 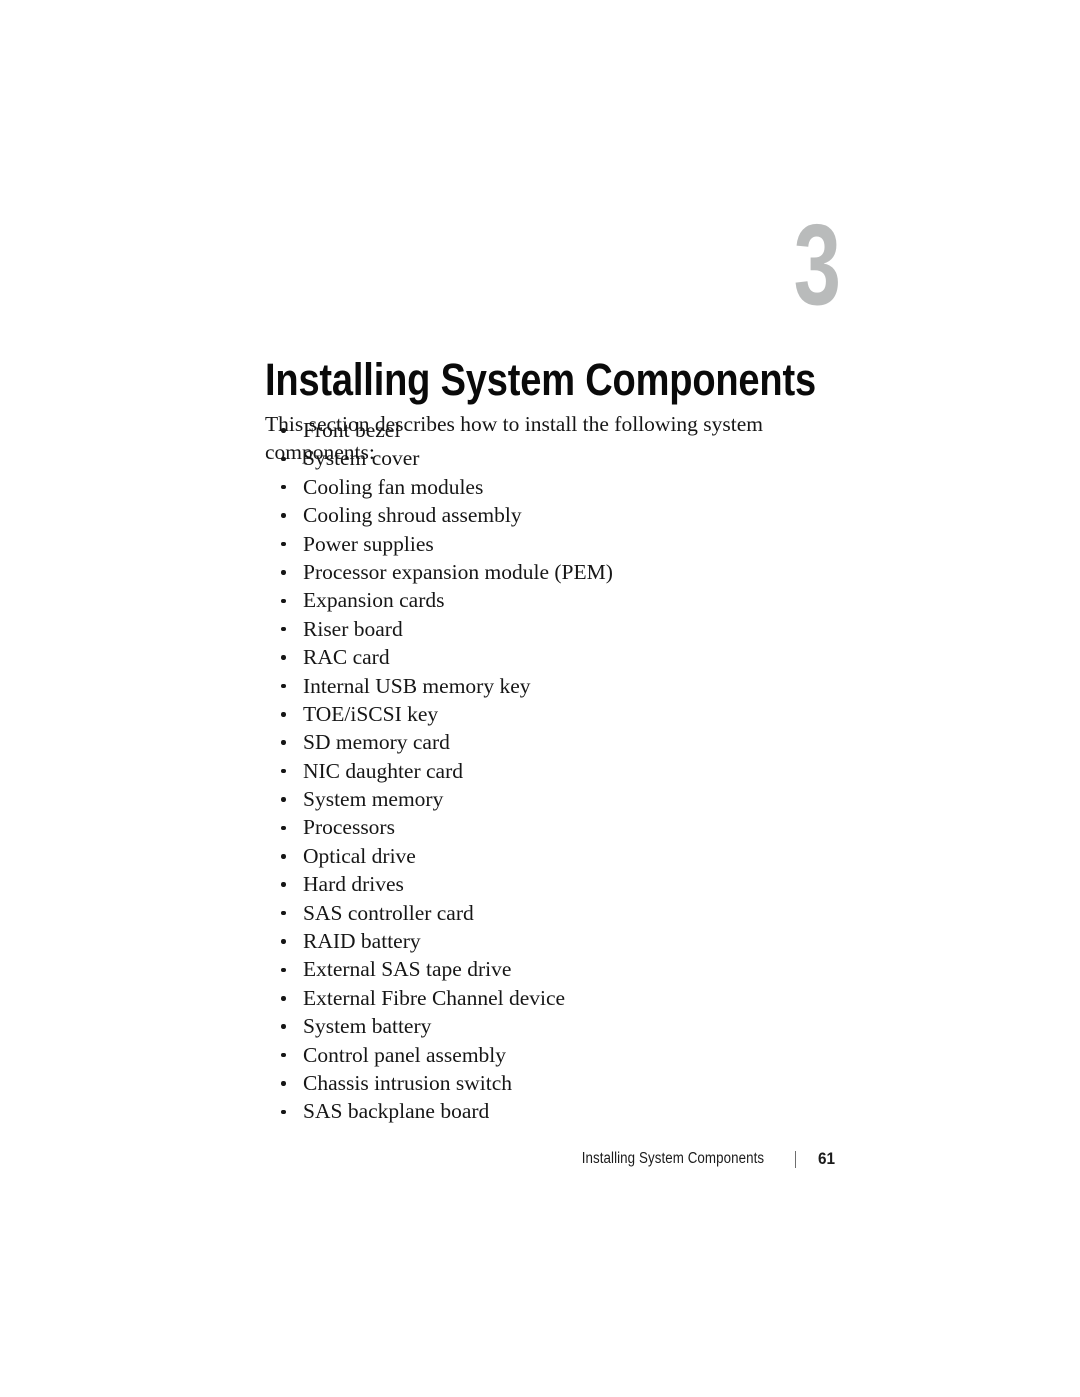 I want to click on list-item-label: NIC daughter card, so click(x=383, y=770).